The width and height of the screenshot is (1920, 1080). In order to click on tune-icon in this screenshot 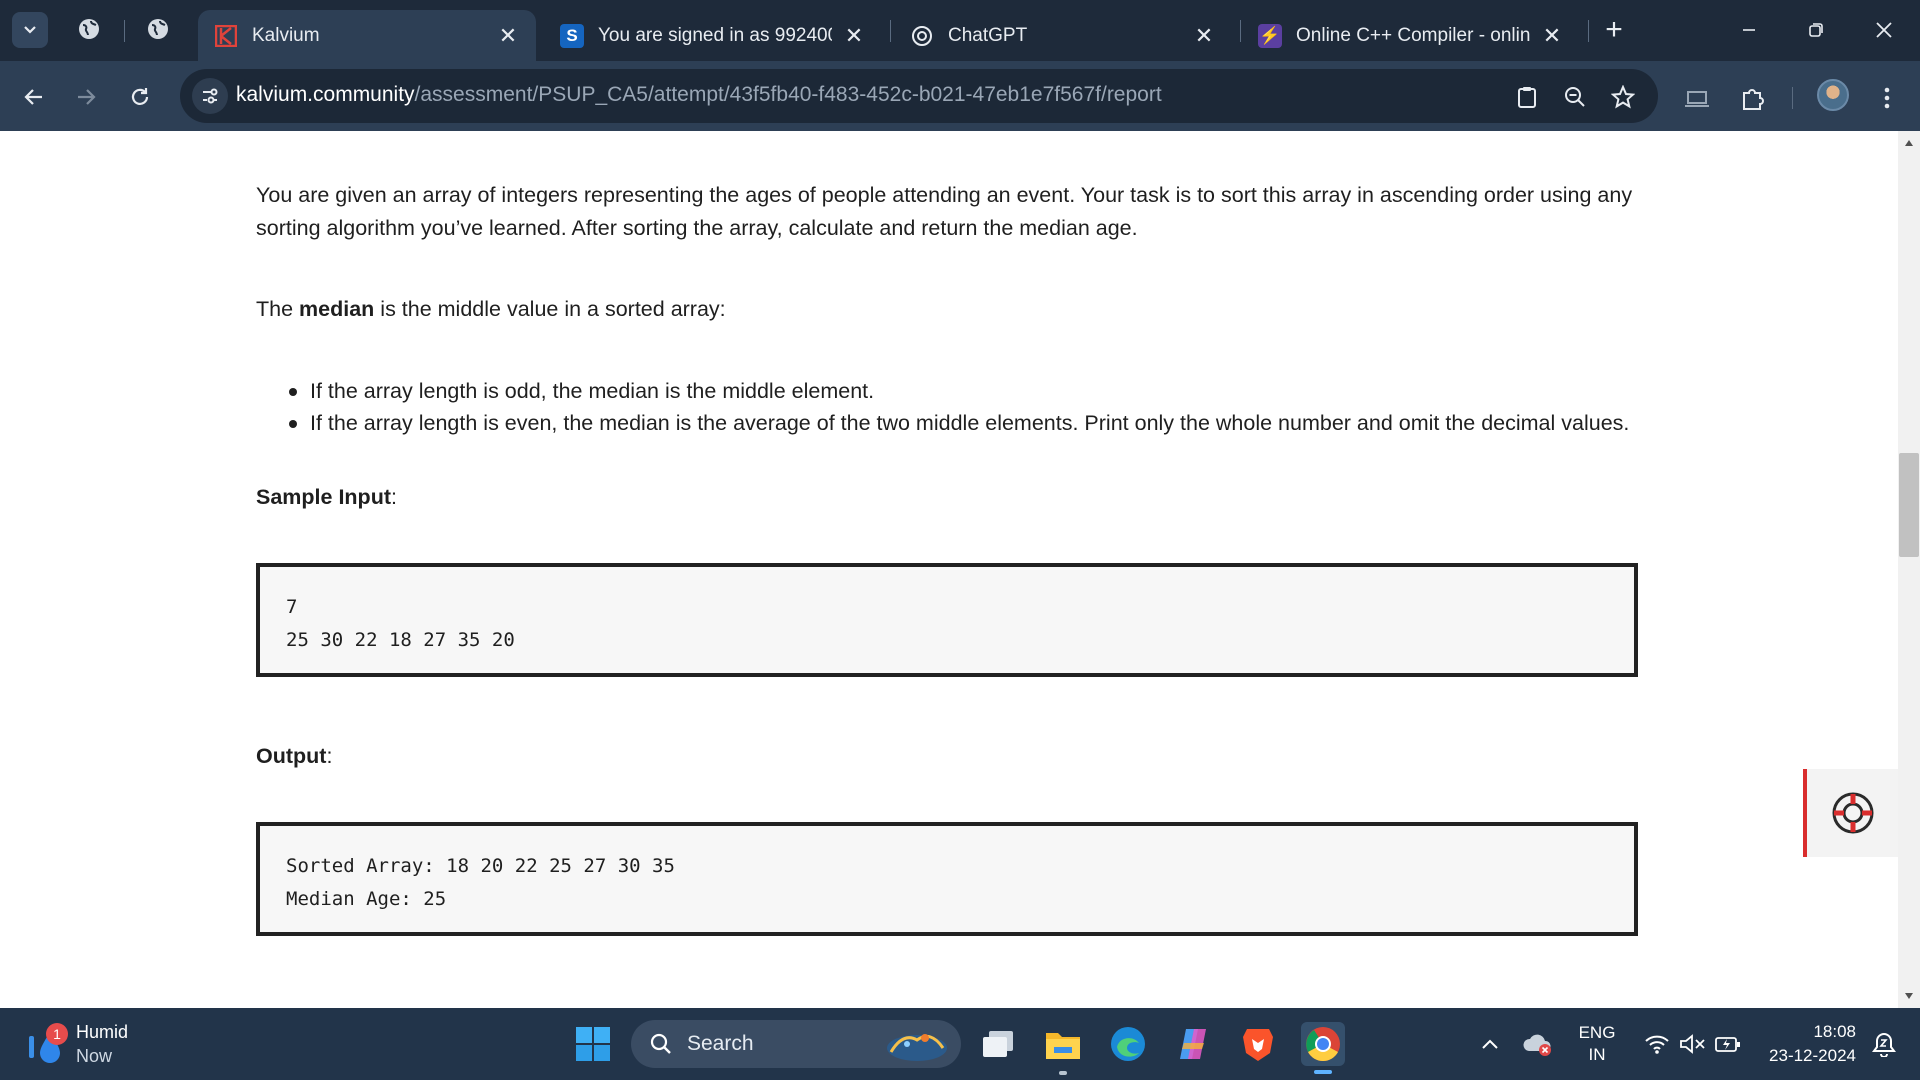, I will do `click(210, 96)`.